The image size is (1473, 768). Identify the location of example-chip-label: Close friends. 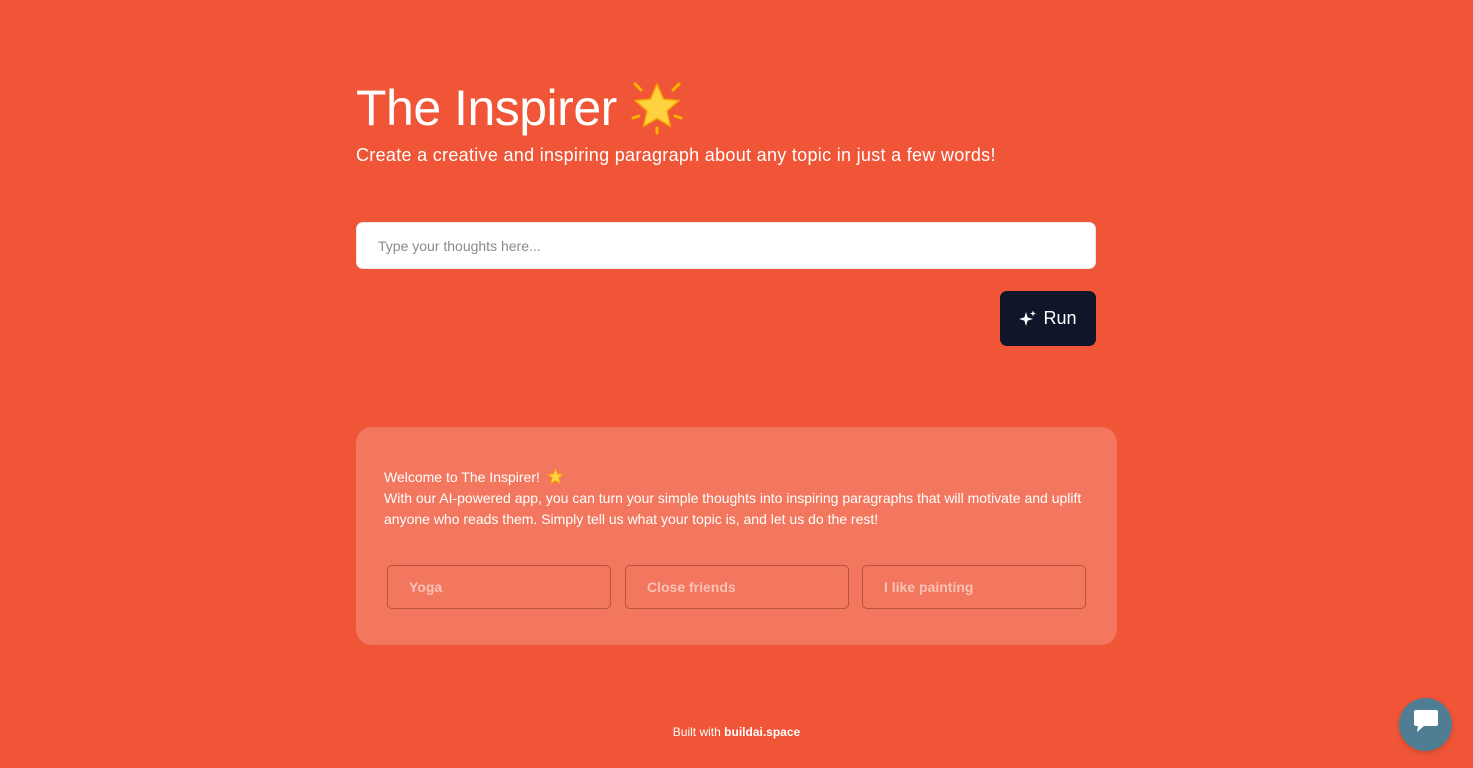
(691, 587).